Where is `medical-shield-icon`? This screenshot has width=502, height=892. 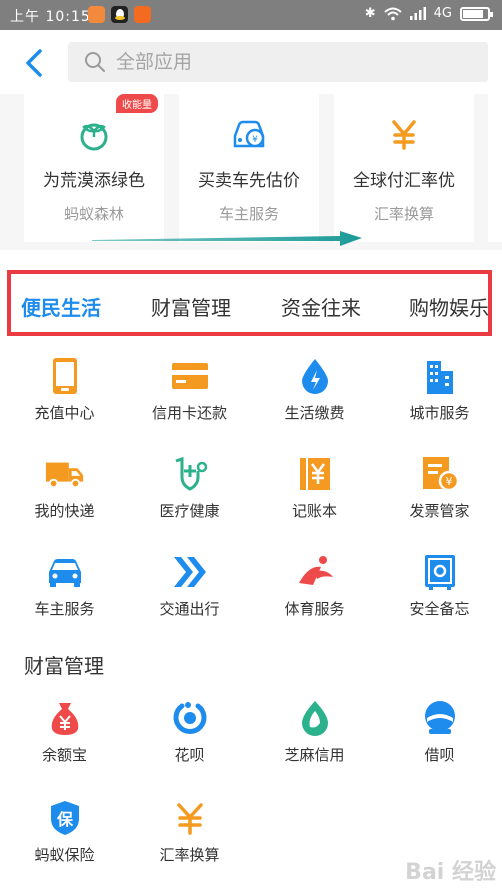
medical-shield-icon is located at coordinates (190, 474).